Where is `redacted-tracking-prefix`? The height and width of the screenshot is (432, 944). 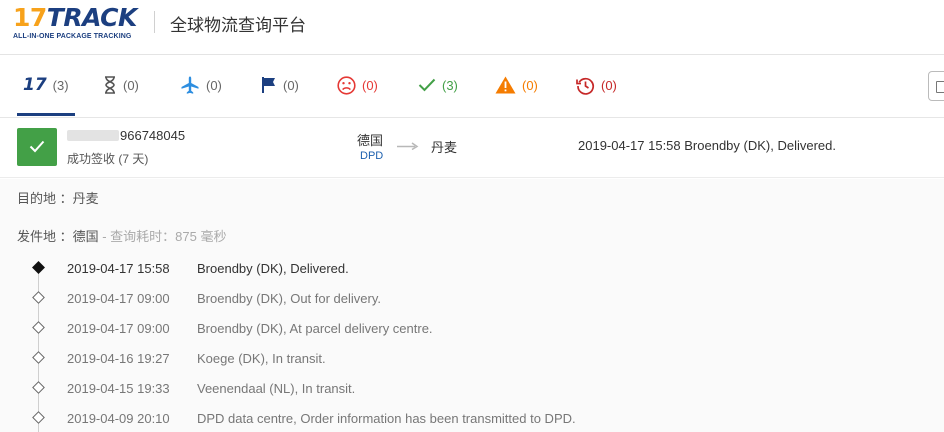 redacted-tracking-prefix is located at coordinates (93, 135).